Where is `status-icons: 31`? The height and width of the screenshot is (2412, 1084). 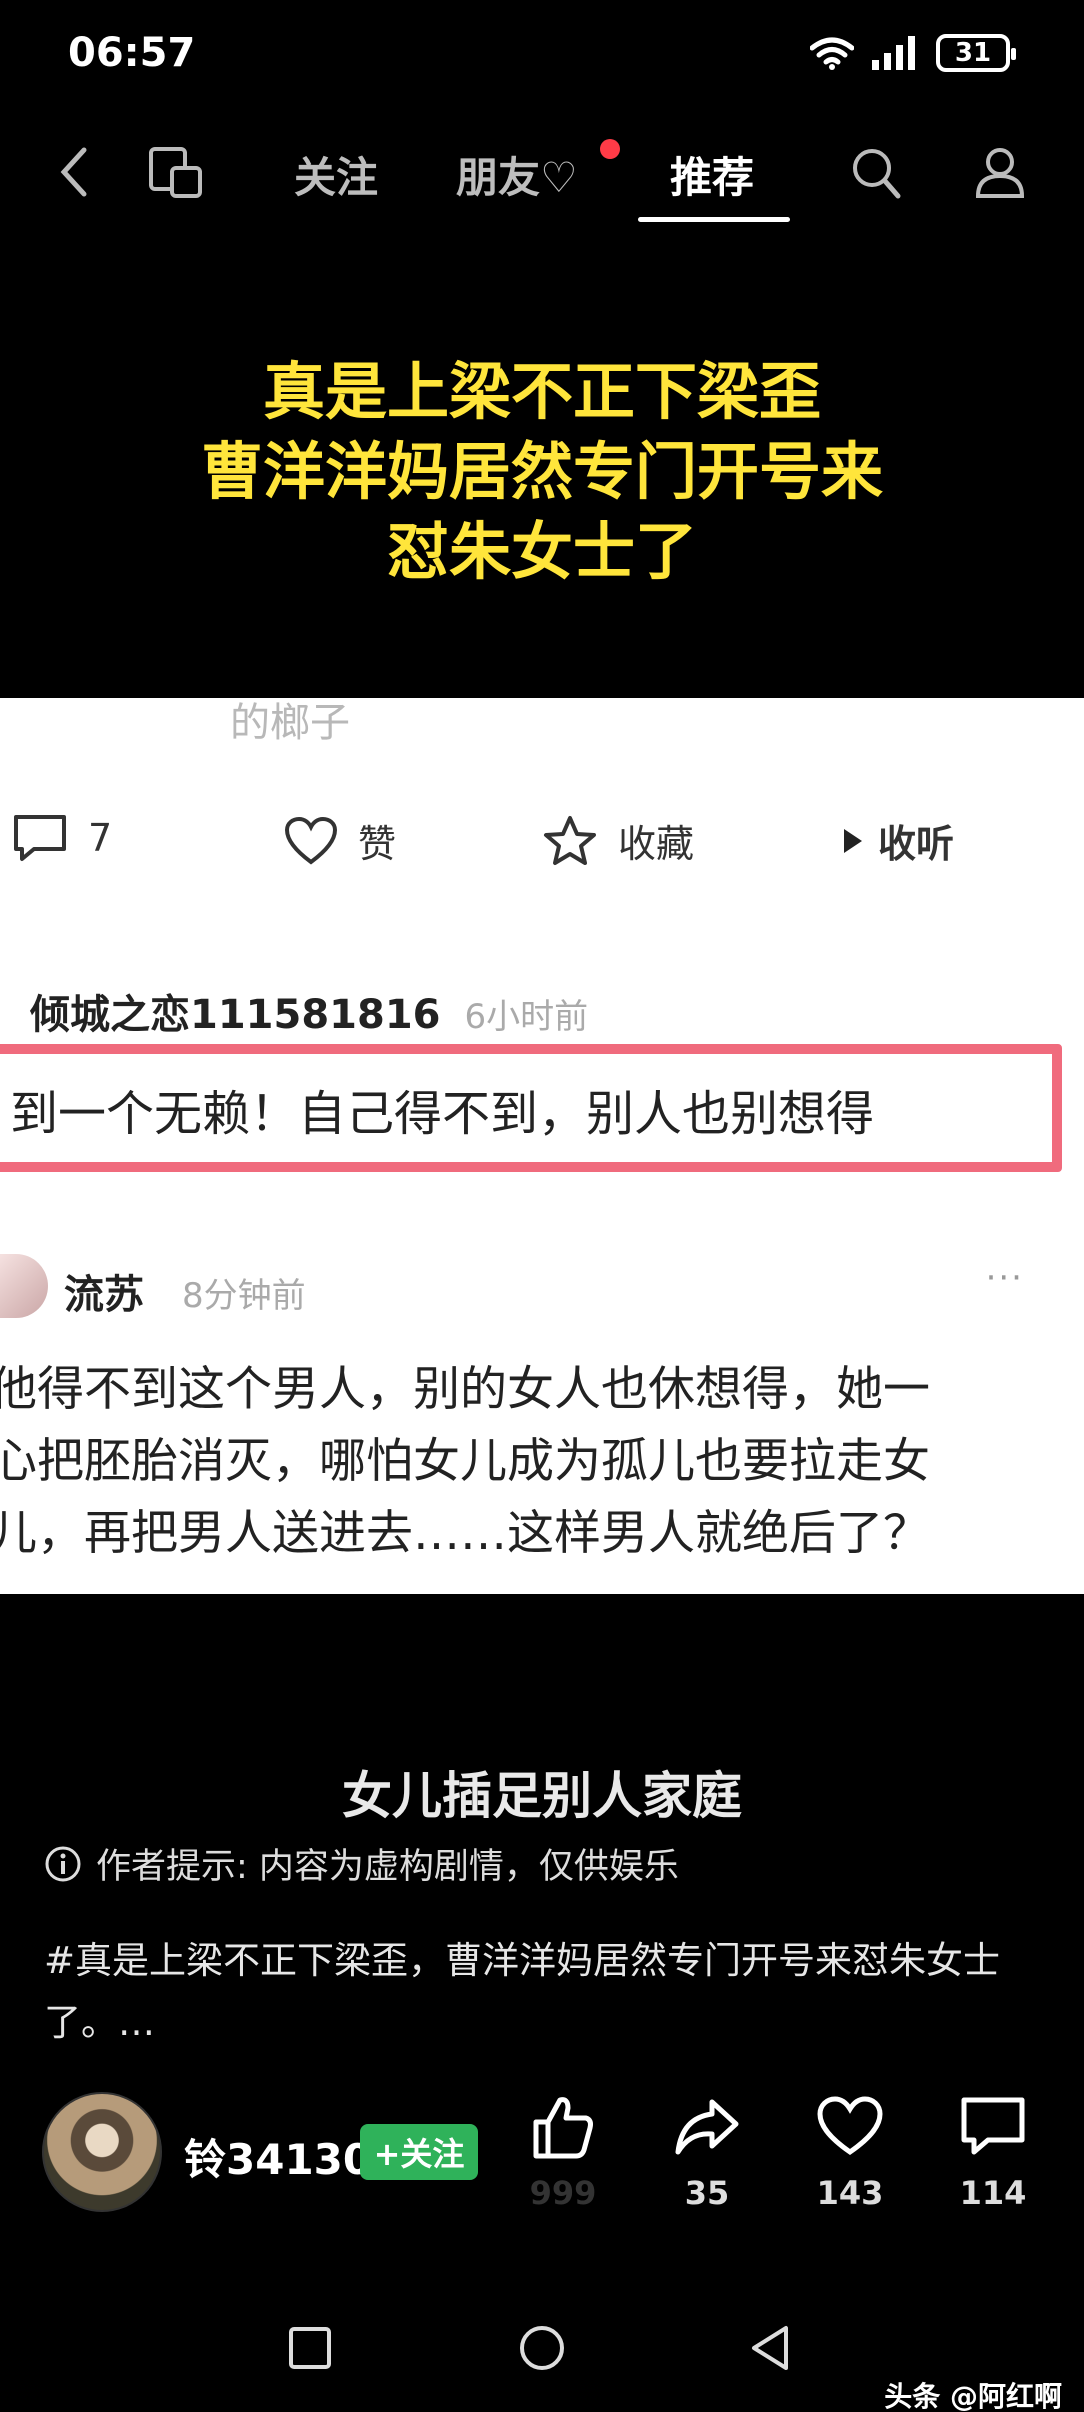
status-icons: 31 is located at coordinates (913, 53).